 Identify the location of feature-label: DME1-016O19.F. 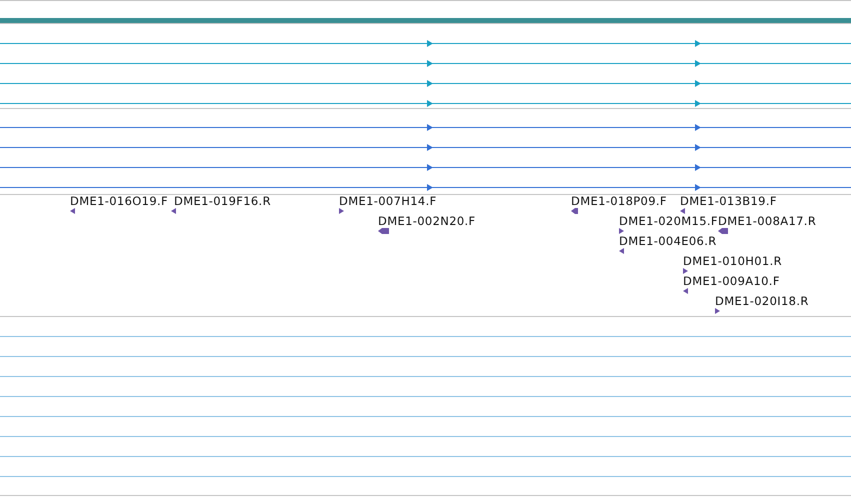
(119, 201).